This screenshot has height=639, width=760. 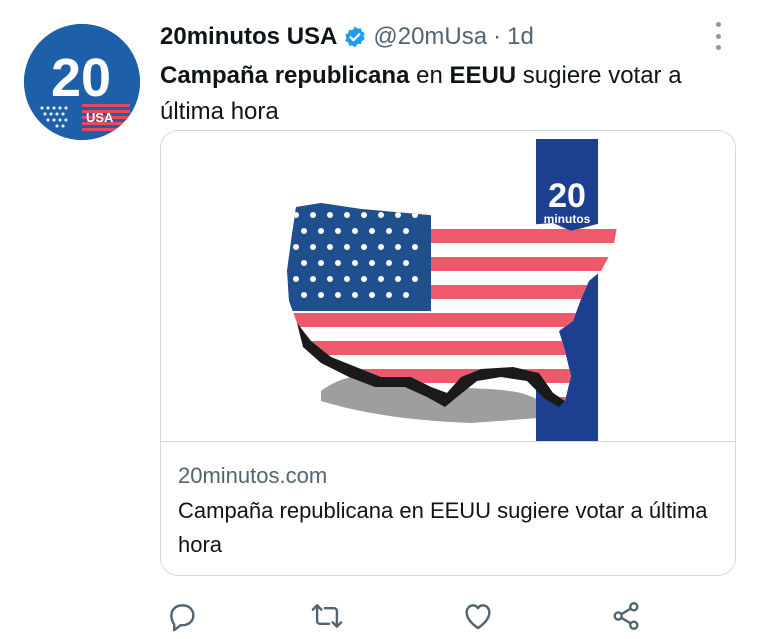 What do you see at coordinates (355, 37) in the screenshot?
I see `verified-badge-icon` at bounding box center [355, 37].